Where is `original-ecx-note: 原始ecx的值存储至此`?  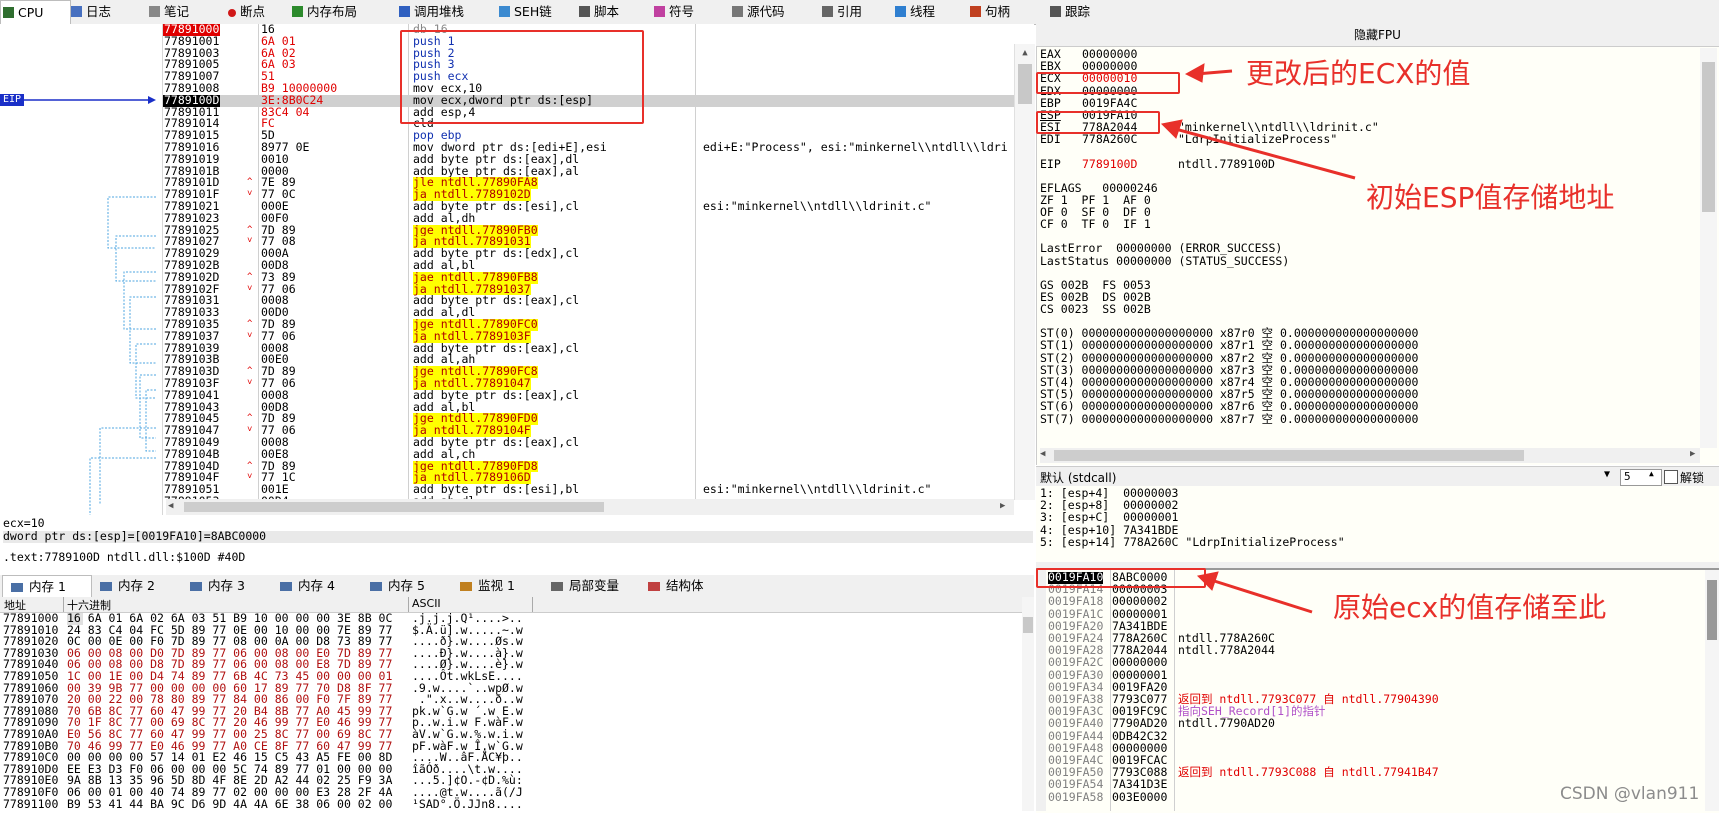
original-ecx-note: 原始ecx的值存储至此 is located at coordinates (1470, 607).